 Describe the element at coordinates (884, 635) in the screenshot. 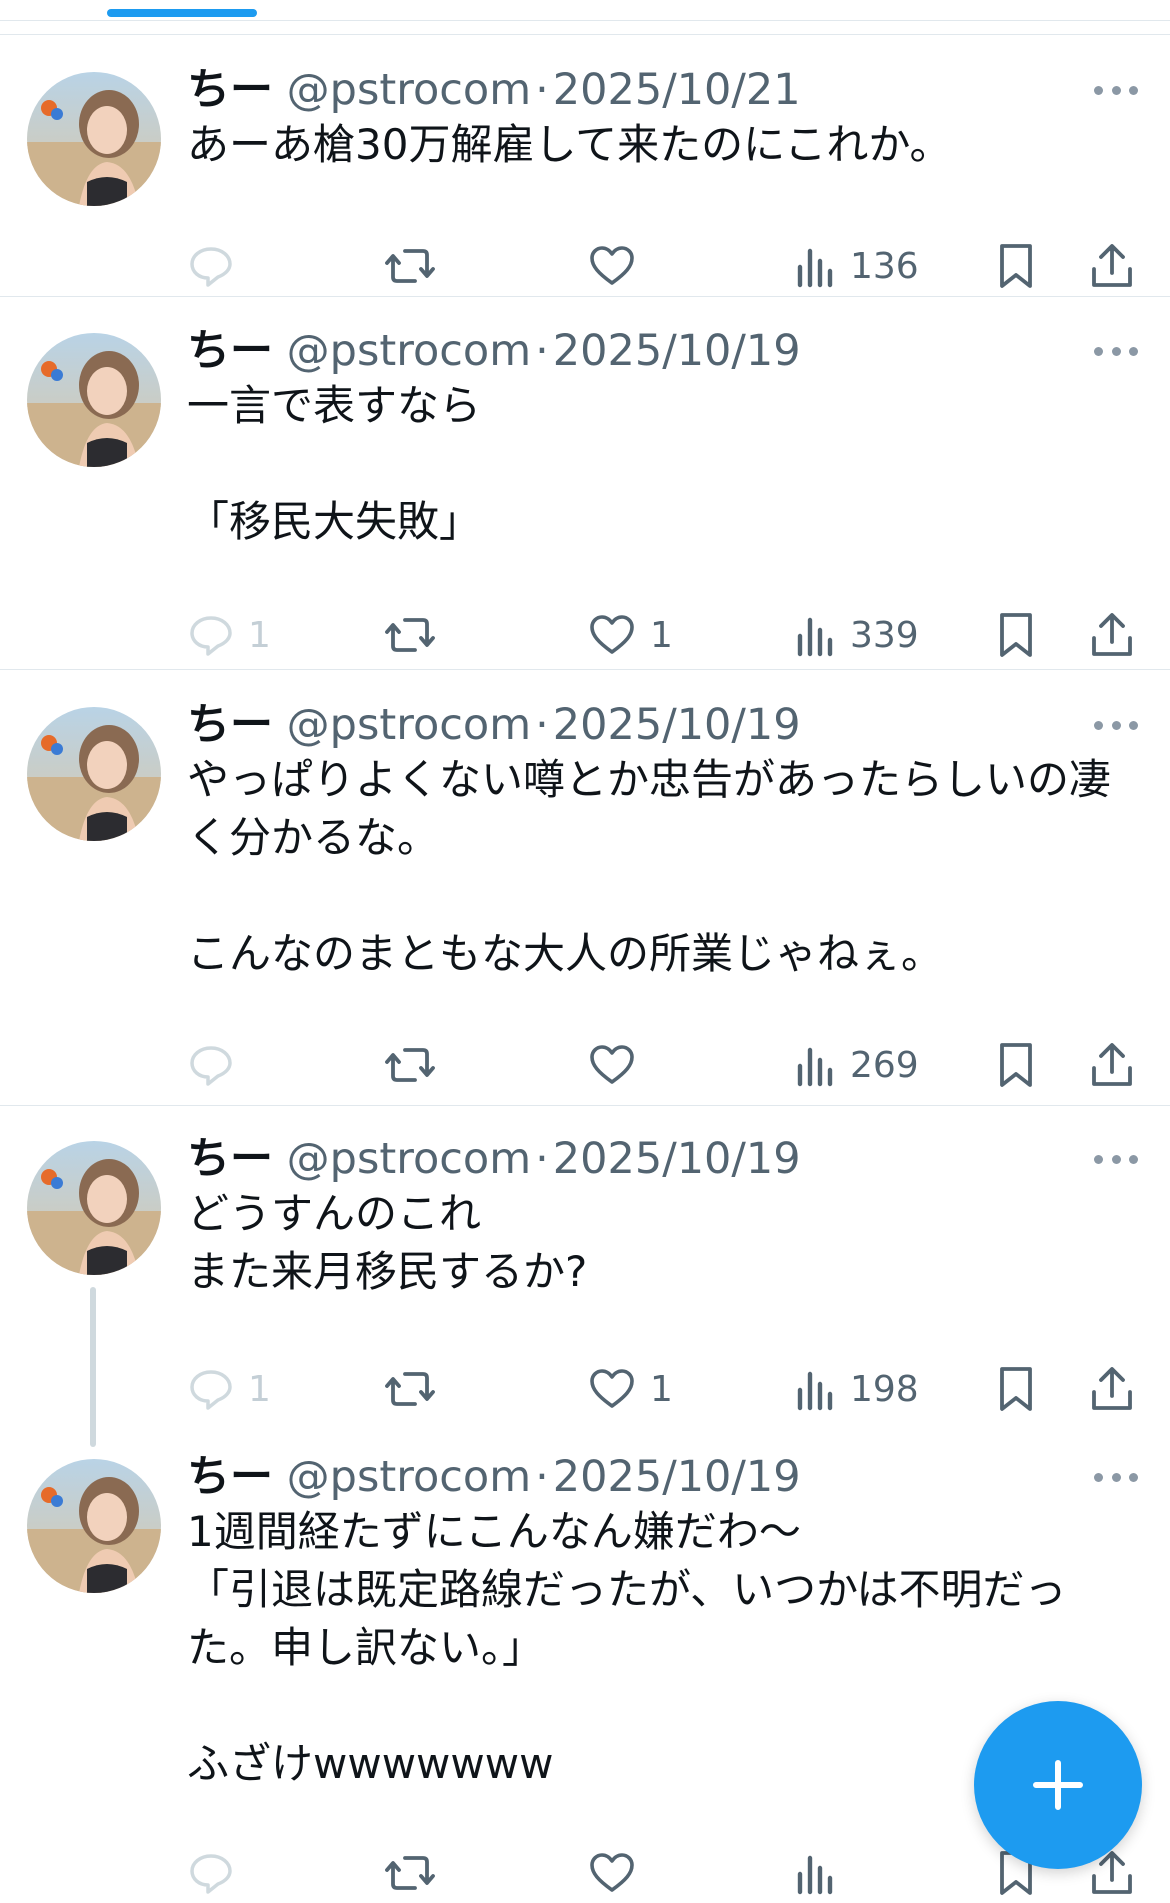

I see `views-count: 339` at that location.